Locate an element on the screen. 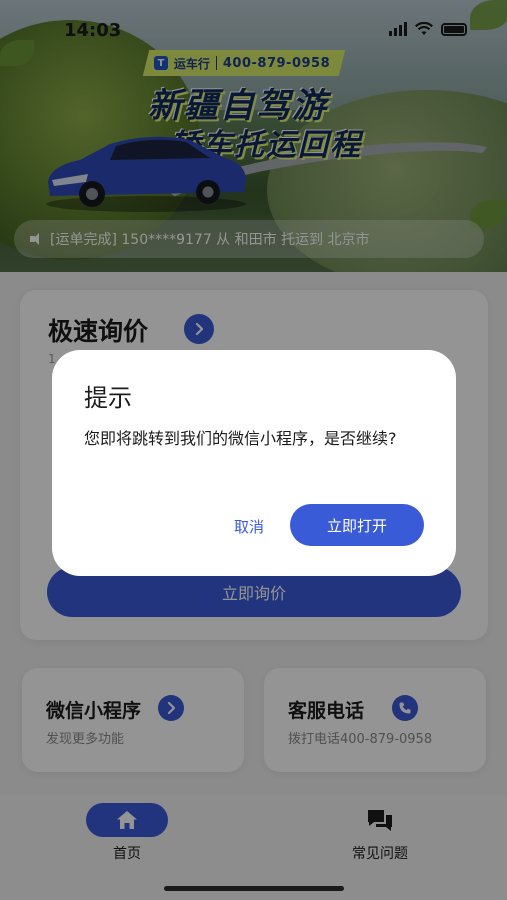 The image size is (507, 900). dialog-title: 提示 is located at coordinates (108, 398).